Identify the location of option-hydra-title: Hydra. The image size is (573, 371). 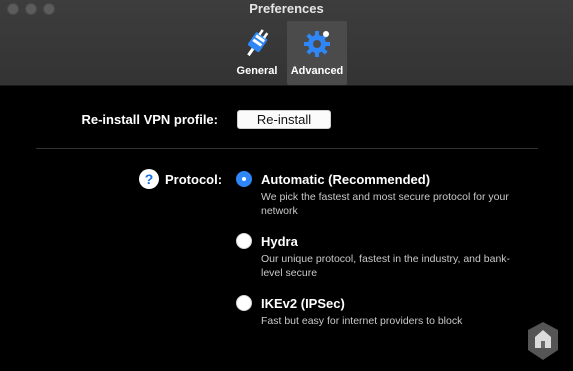
(279, 241).